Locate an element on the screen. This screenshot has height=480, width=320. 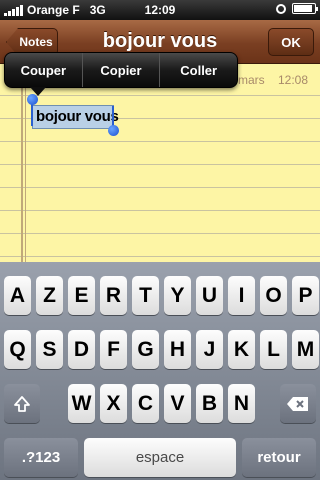
edit-menu: Couper Copier Coller is located at coordinates (121, 70).